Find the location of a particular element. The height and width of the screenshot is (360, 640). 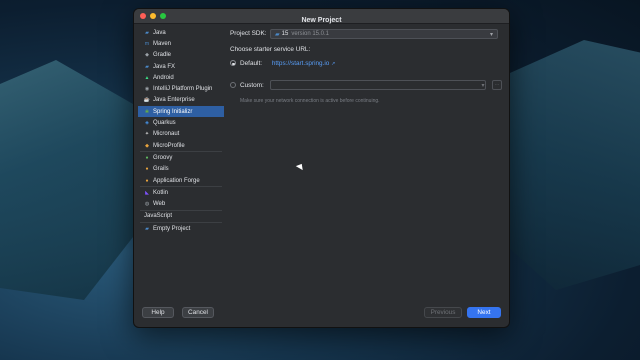

cancel-button: Cancel is located at coordinates (198, 312).